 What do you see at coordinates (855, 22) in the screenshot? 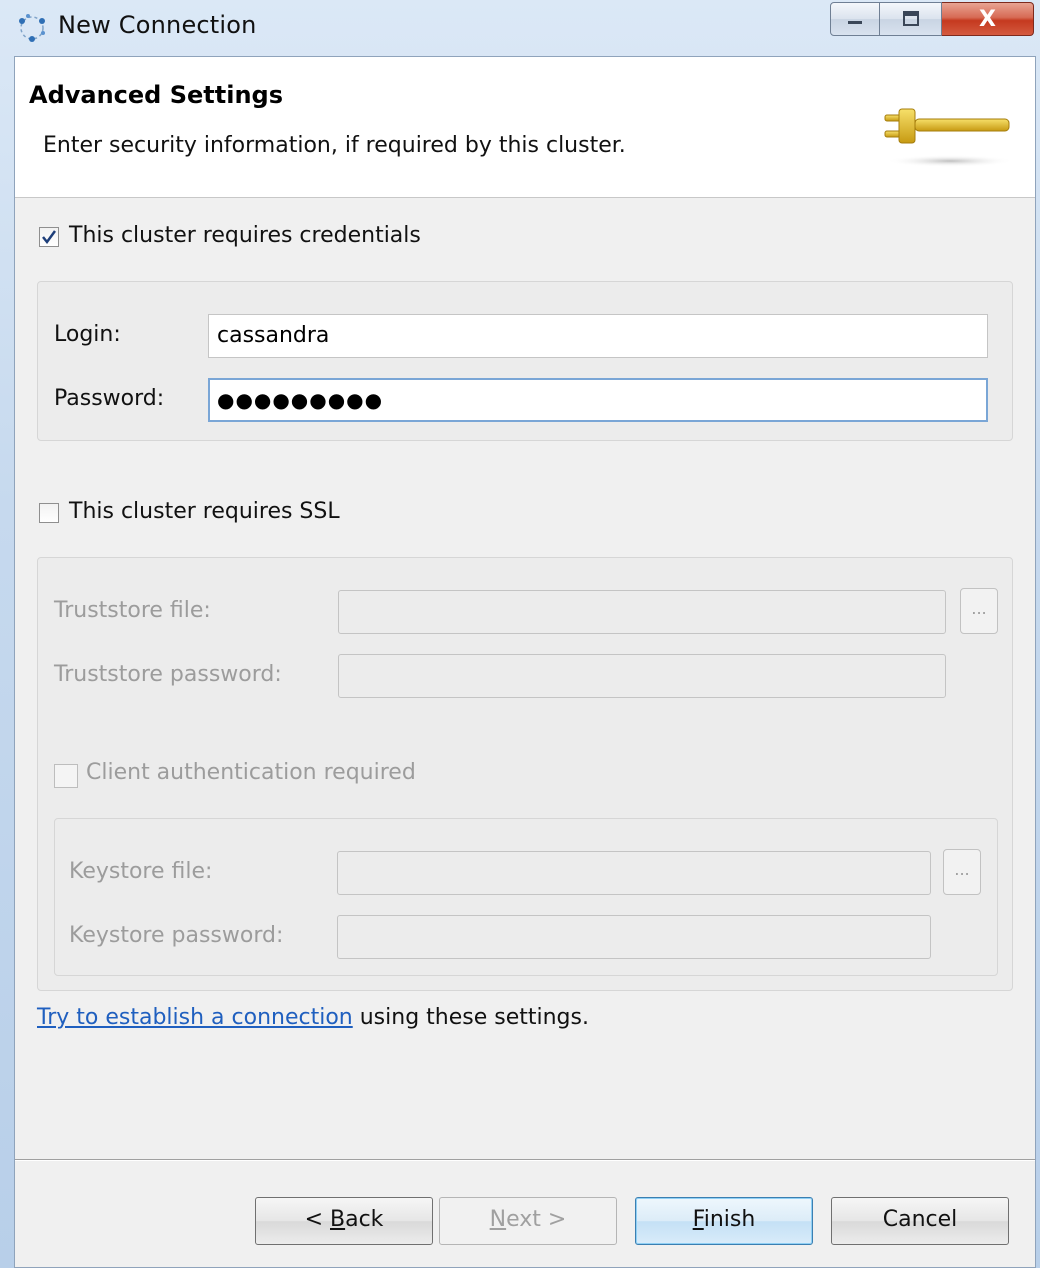
I see `minimize-icon` at bounding box center [855, 22].